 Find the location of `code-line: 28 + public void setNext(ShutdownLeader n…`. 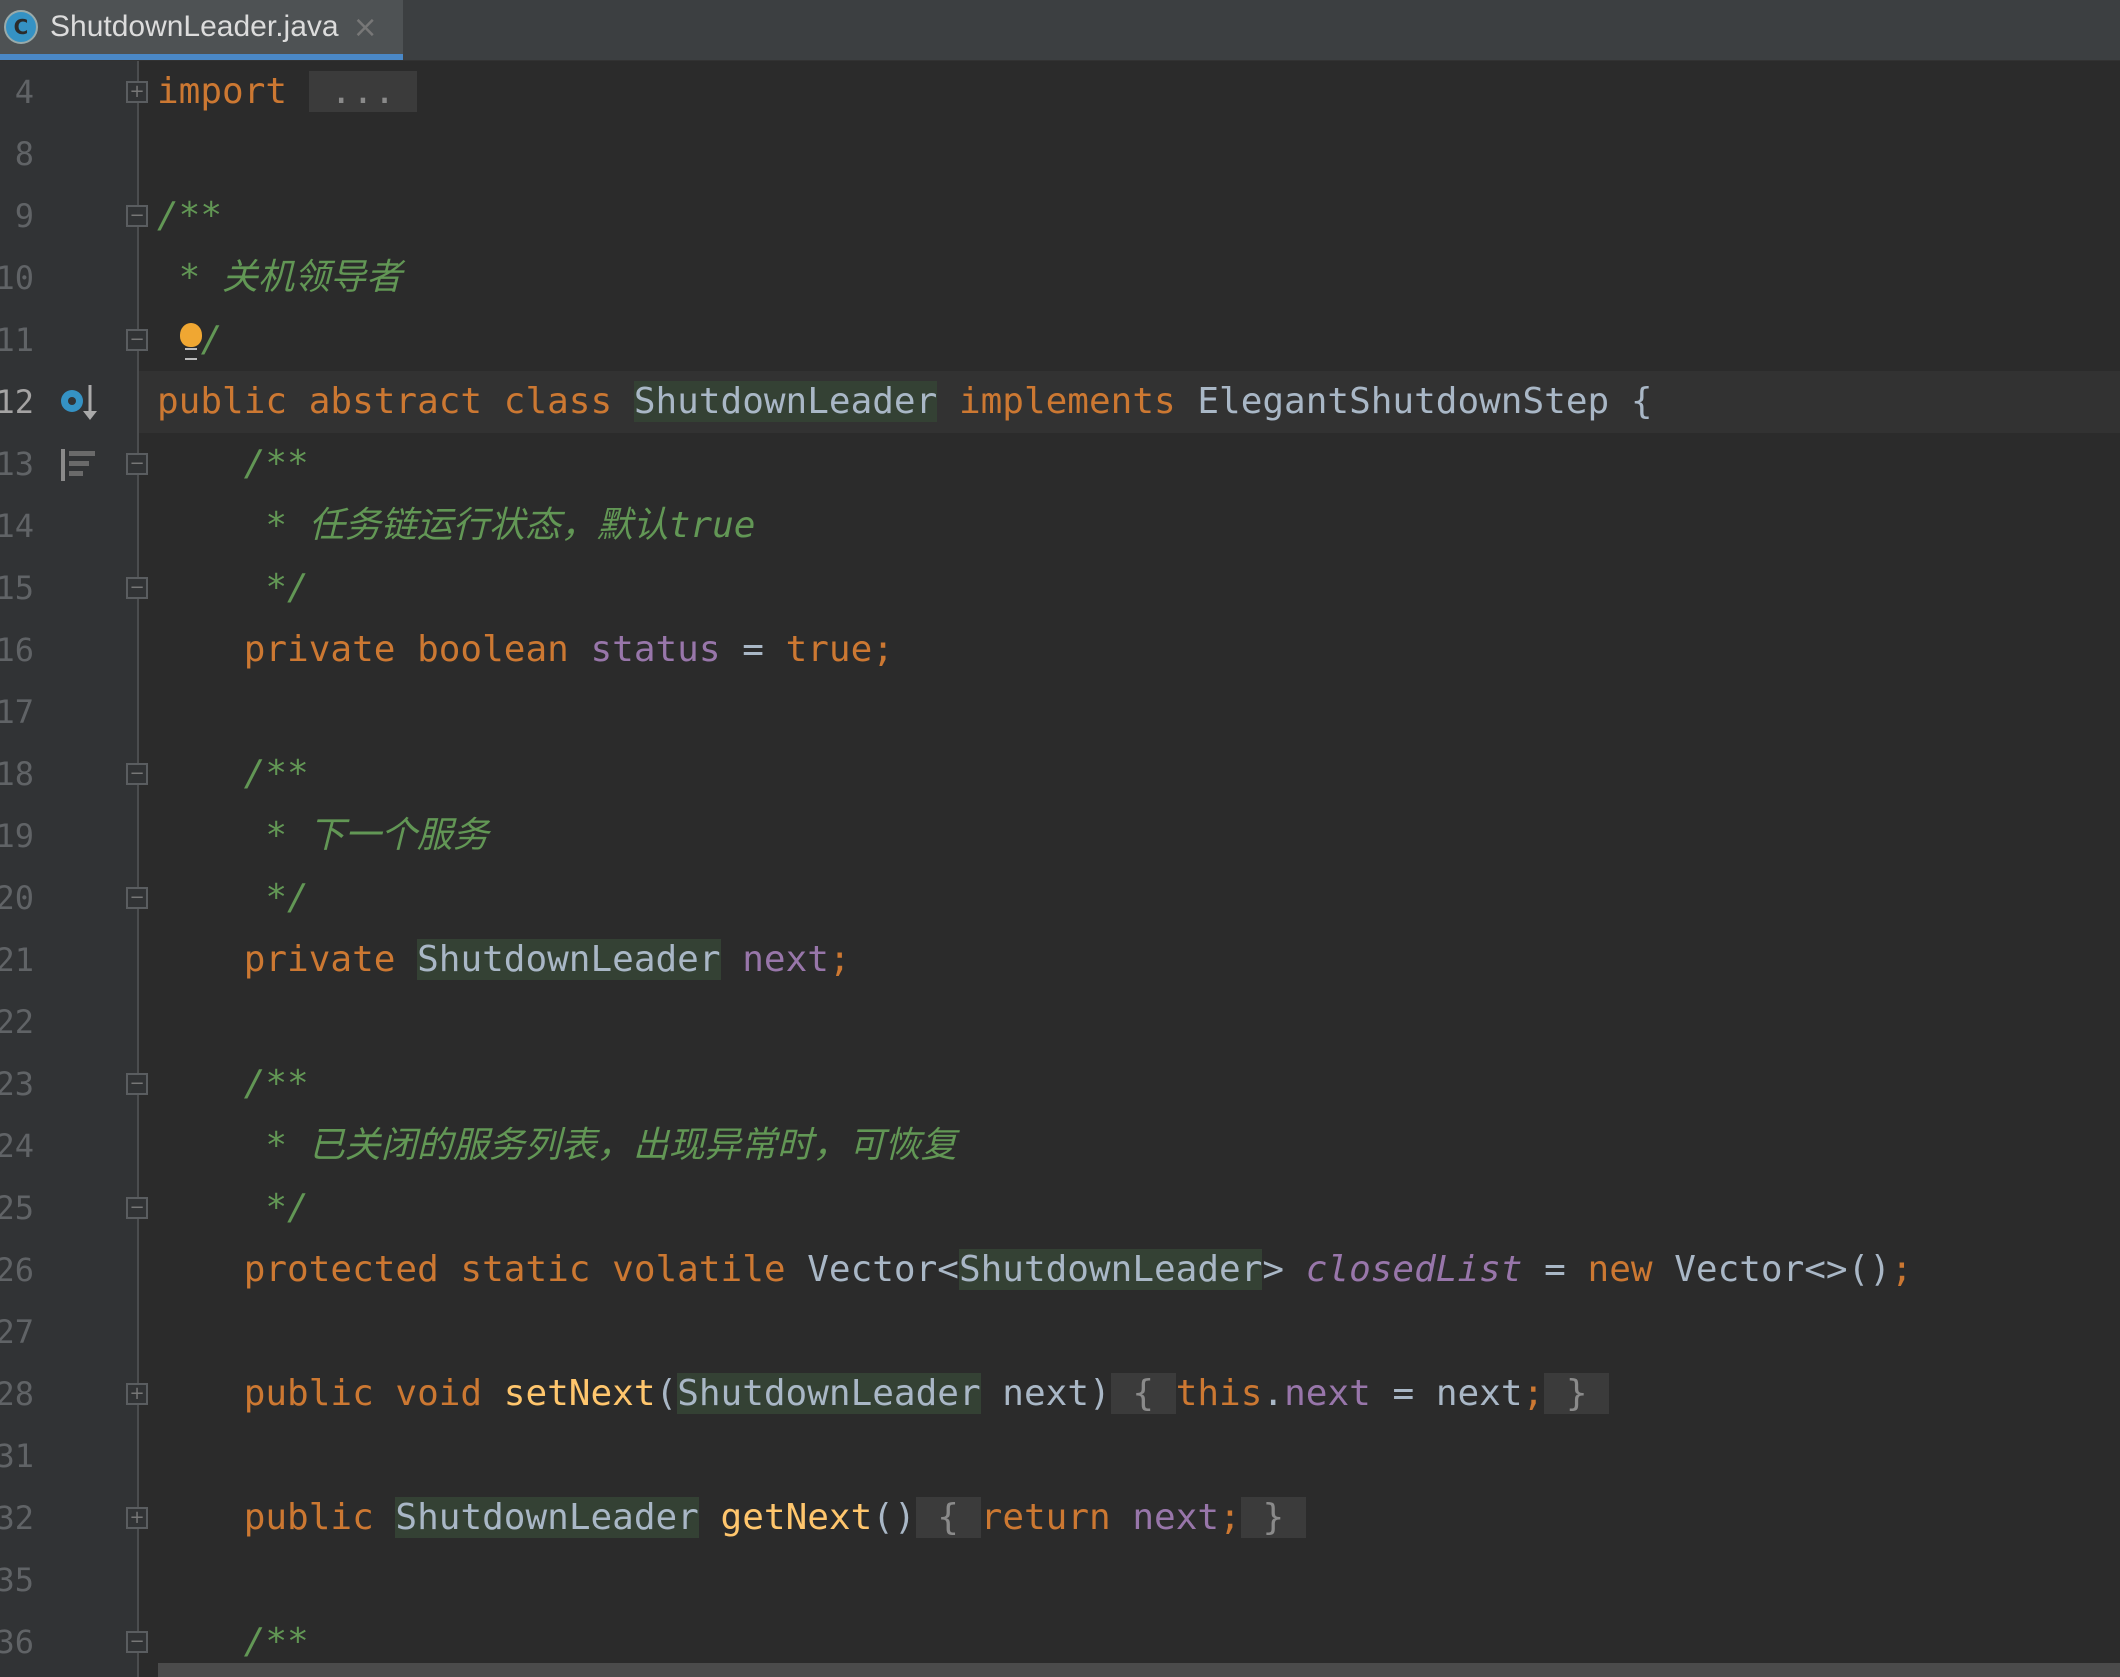

code-line: 28 + public void setNext(ShutdownLeader n… is located at coordinates (1060, 1394).